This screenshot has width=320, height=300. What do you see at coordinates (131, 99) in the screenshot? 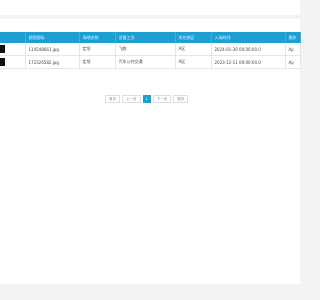
I see `prev-page-button: 上一页` at bounding box center [131, 99].